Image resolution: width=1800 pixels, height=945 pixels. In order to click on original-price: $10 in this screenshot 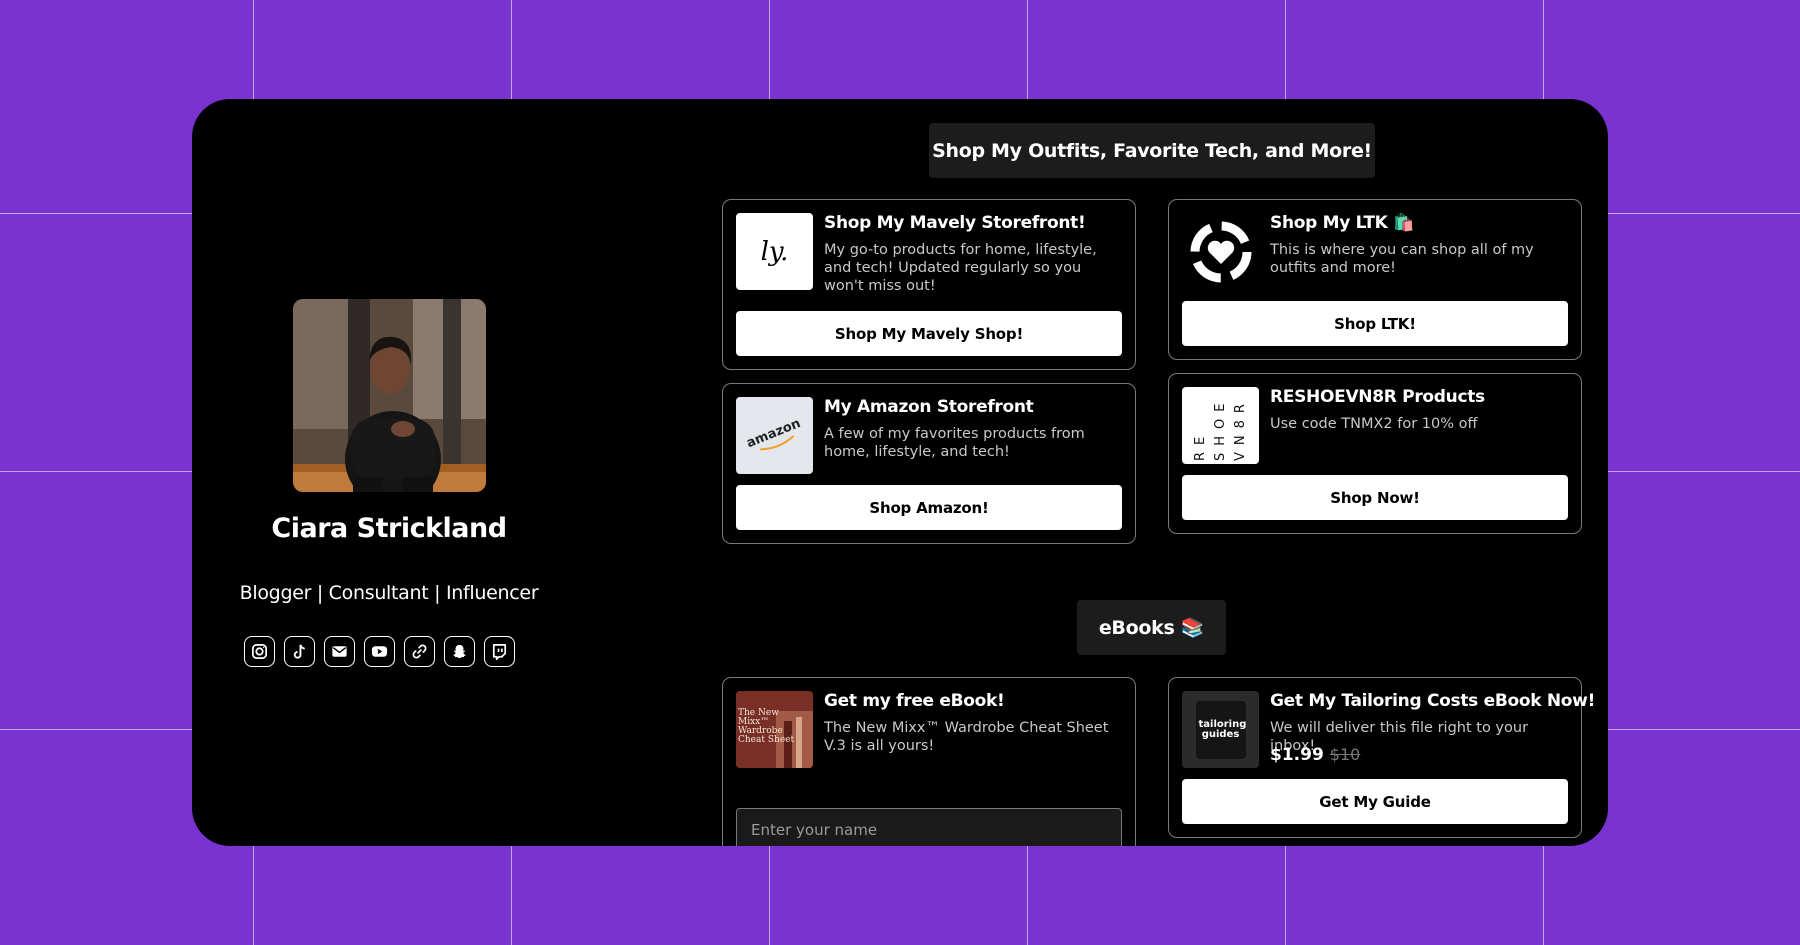, I will do `click(1345, 754)`.